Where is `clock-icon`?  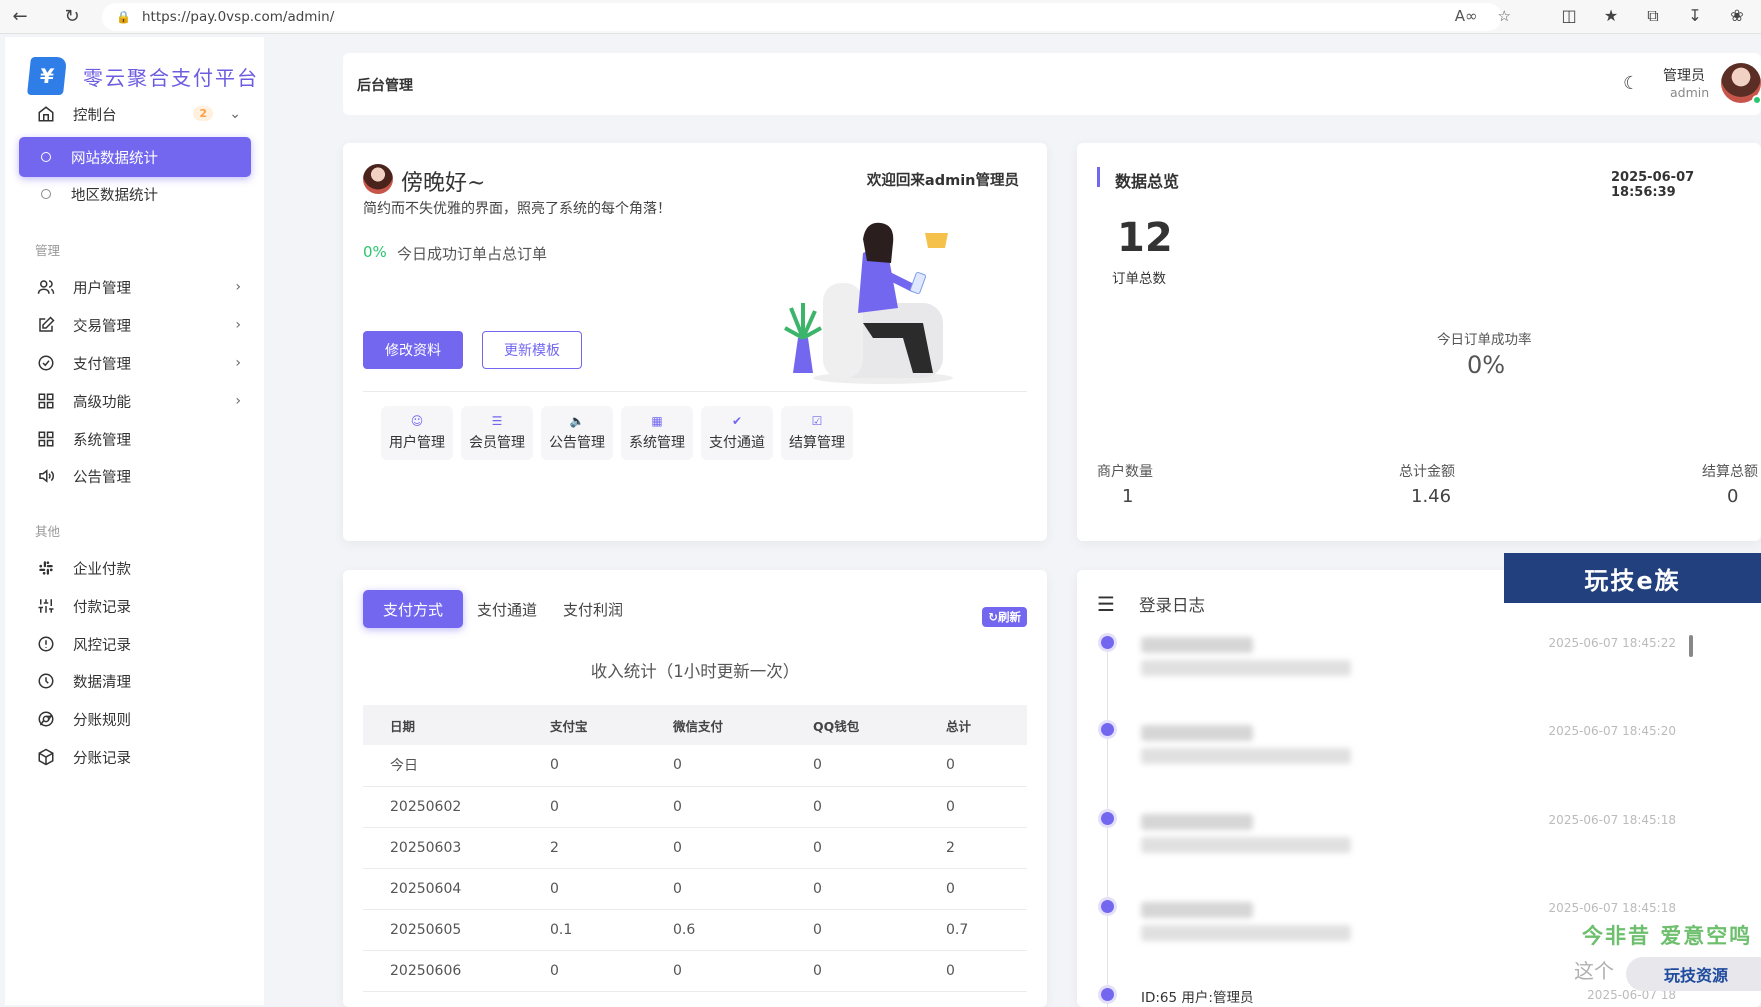
clock-icon is located at coordinates (46, 681).